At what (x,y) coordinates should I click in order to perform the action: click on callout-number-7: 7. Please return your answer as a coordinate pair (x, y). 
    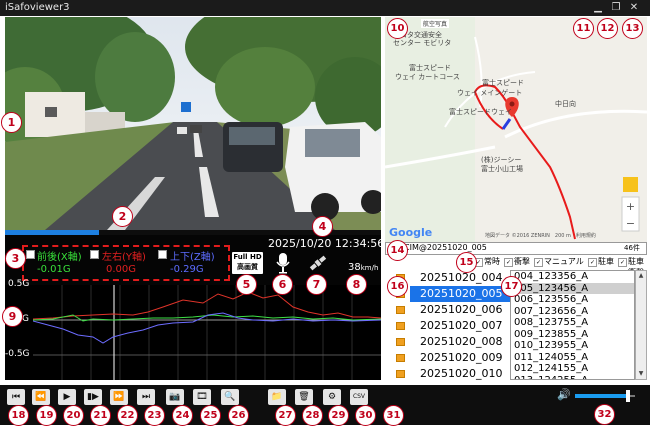
    Looking at the image, I should click on (316, 284).